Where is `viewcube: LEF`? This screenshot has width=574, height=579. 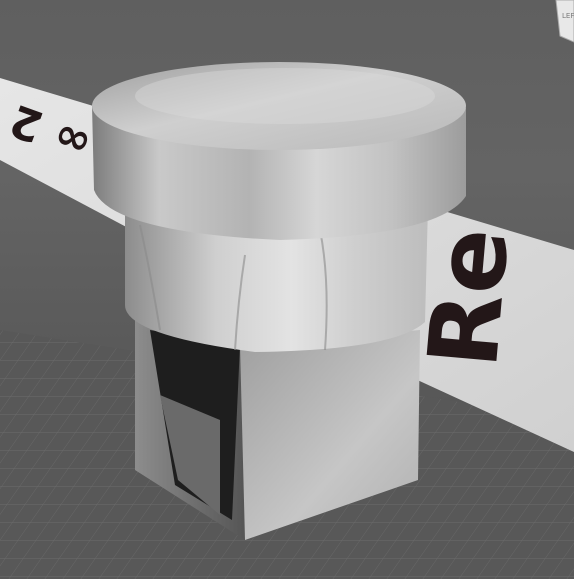
viewcube: LEF is located at coordinates (564, 21).